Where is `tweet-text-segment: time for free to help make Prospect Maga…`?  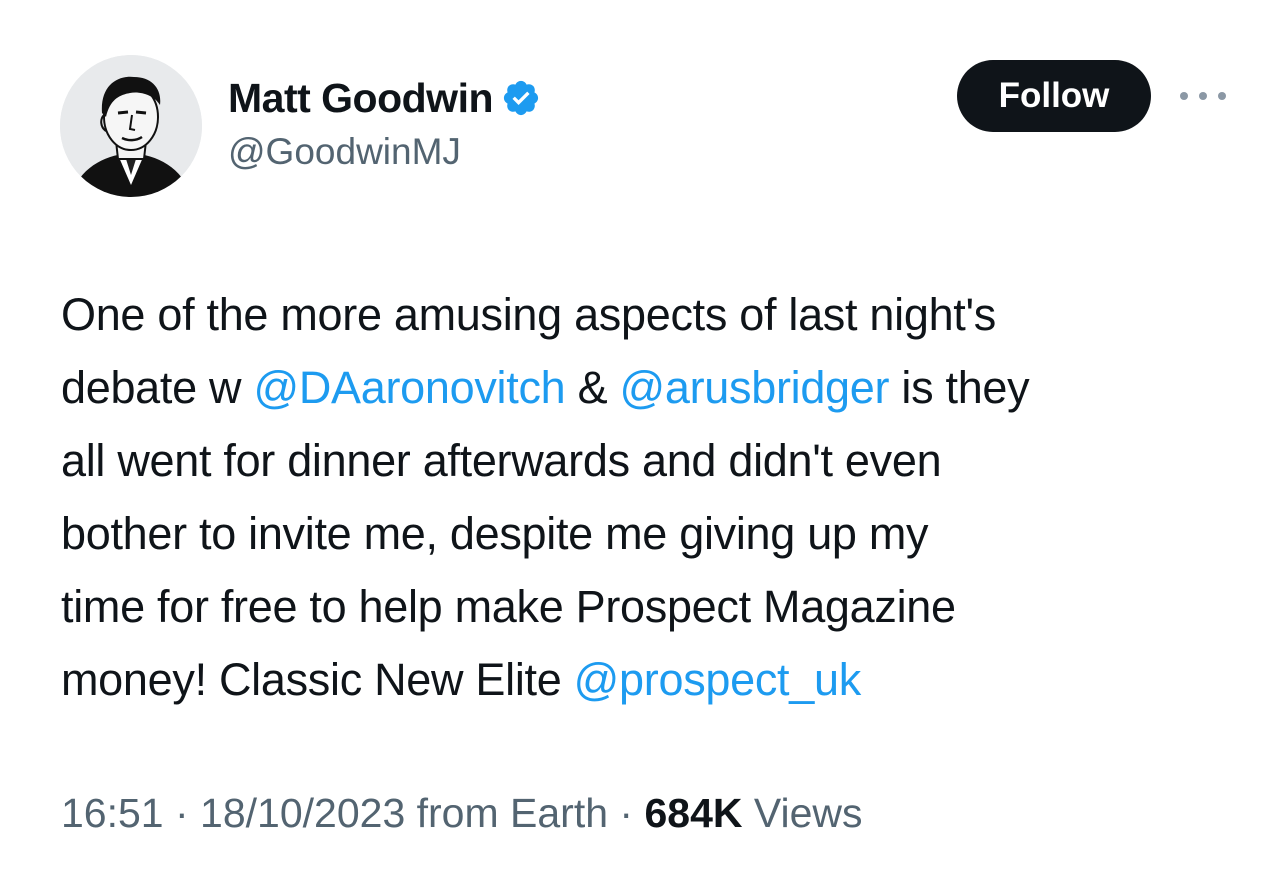
tweet-text-segment: time for free to help make Prospect Maga… is located at coordinates (508, 606).